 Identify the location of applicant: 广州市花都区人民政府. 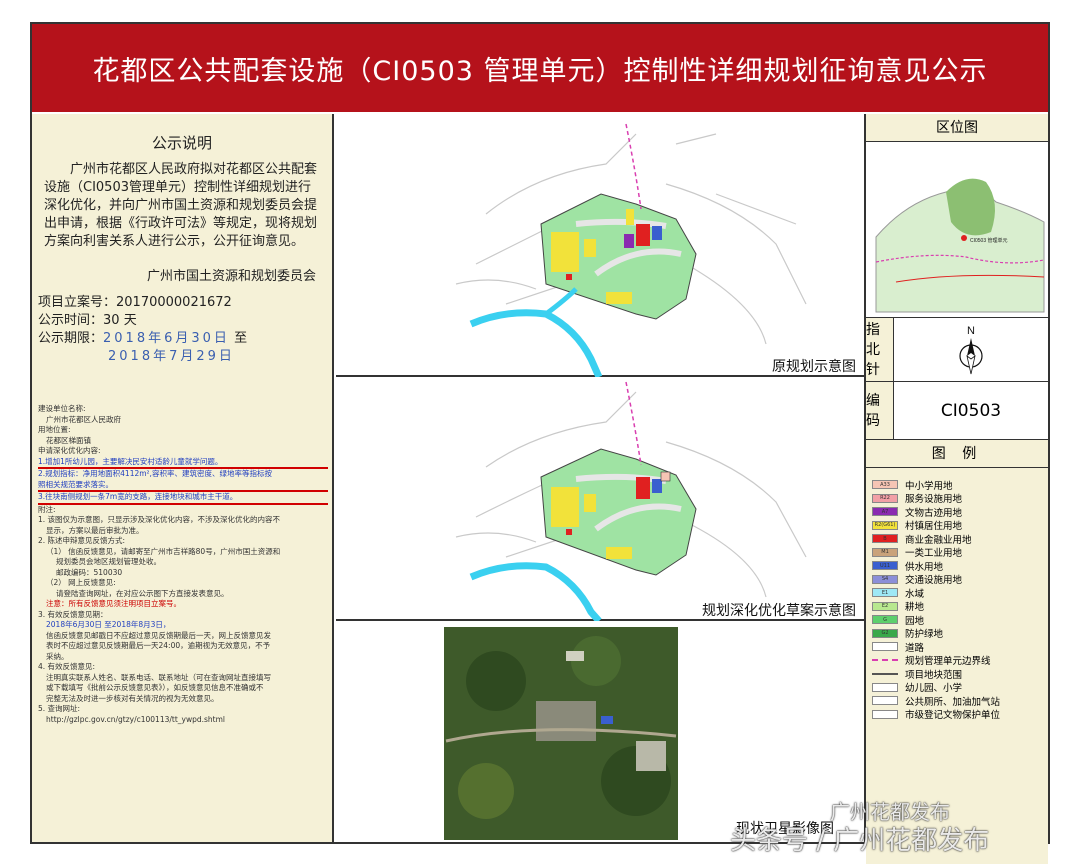
(83, 419).